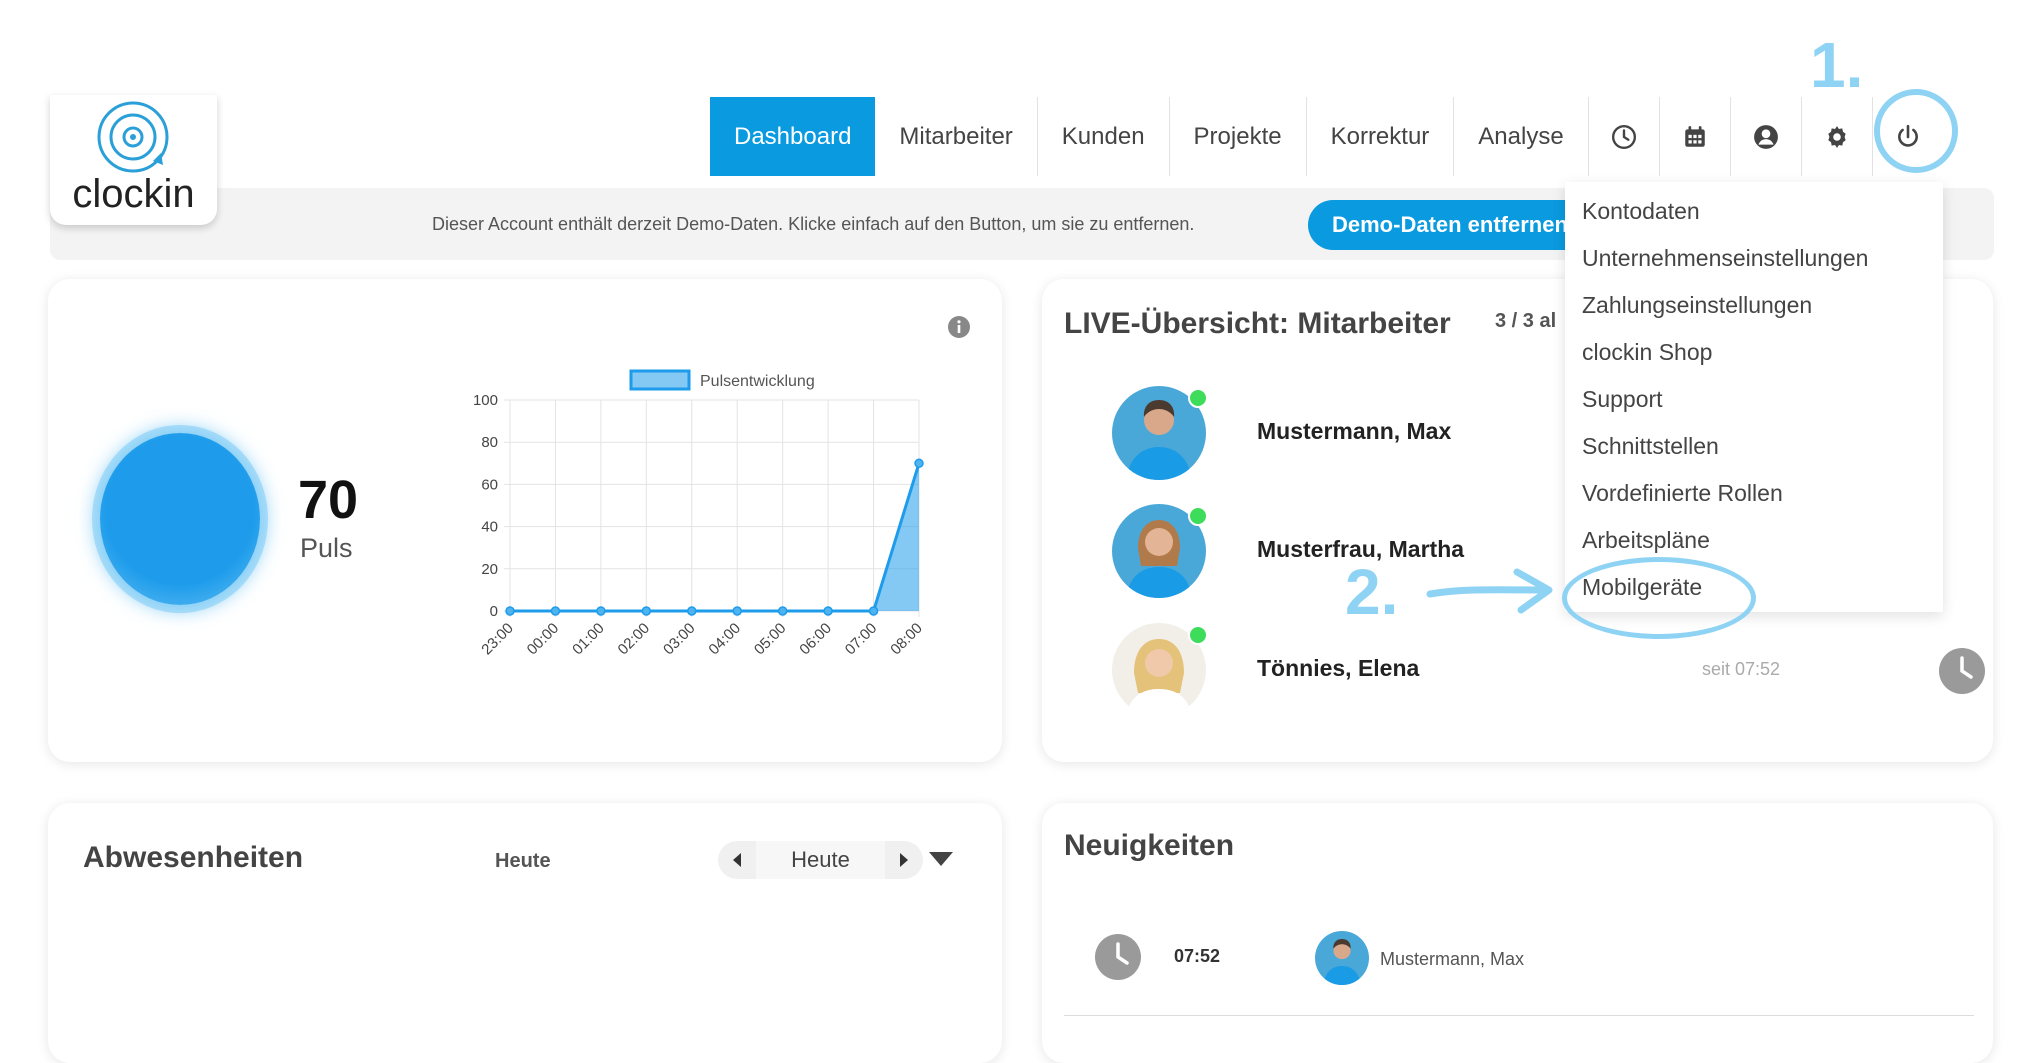 This screenshot has height=1063, width=2041. Describe the element at coordinates (679, 639) in the screenshot. I see `chart-x-tick-label: 03:00` at that location.